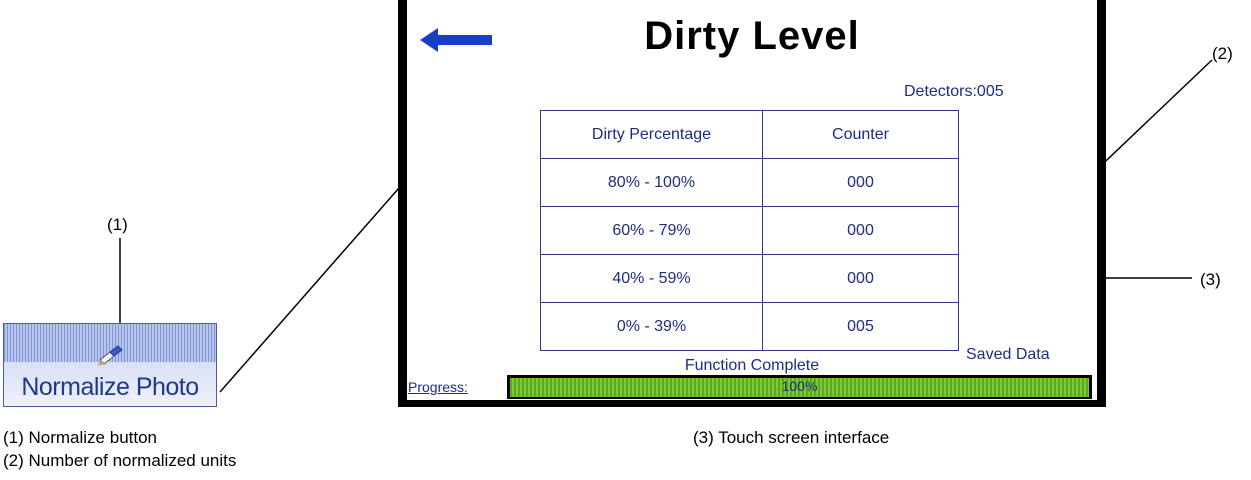  Describe the element at coordinates (117, 224) in the screenshot. I see `callout-1-label: (1)` at that location.